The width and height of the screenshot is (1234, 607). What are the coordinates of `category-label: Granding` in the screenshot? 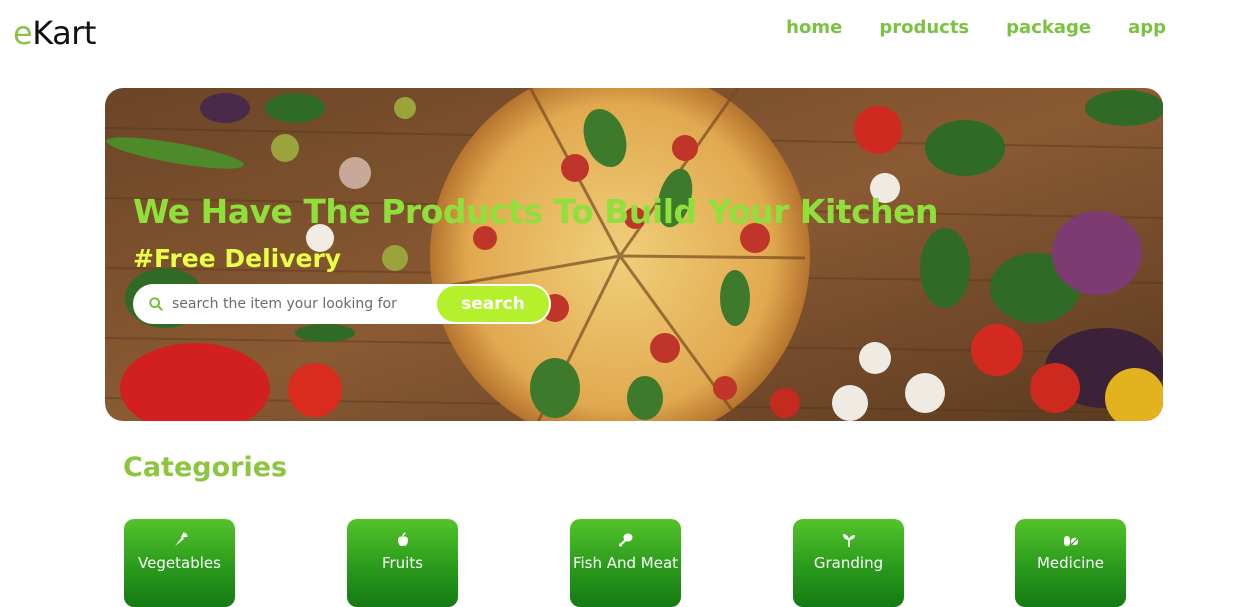 It's located at (848, 563).